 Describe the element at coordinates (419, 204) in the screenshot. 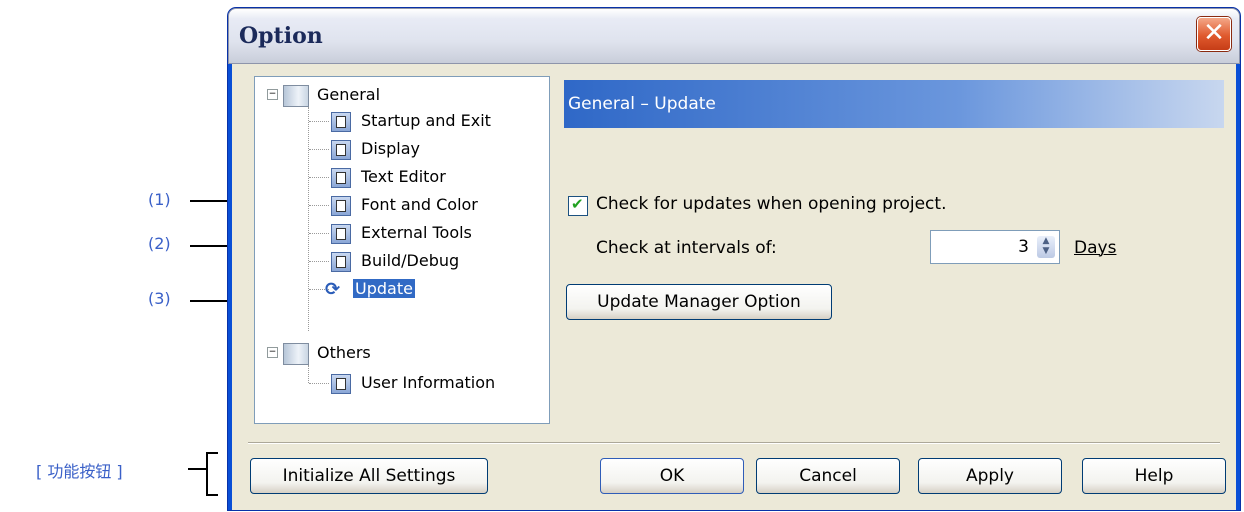

I see `tree-item-label: Font and Color` at that location.